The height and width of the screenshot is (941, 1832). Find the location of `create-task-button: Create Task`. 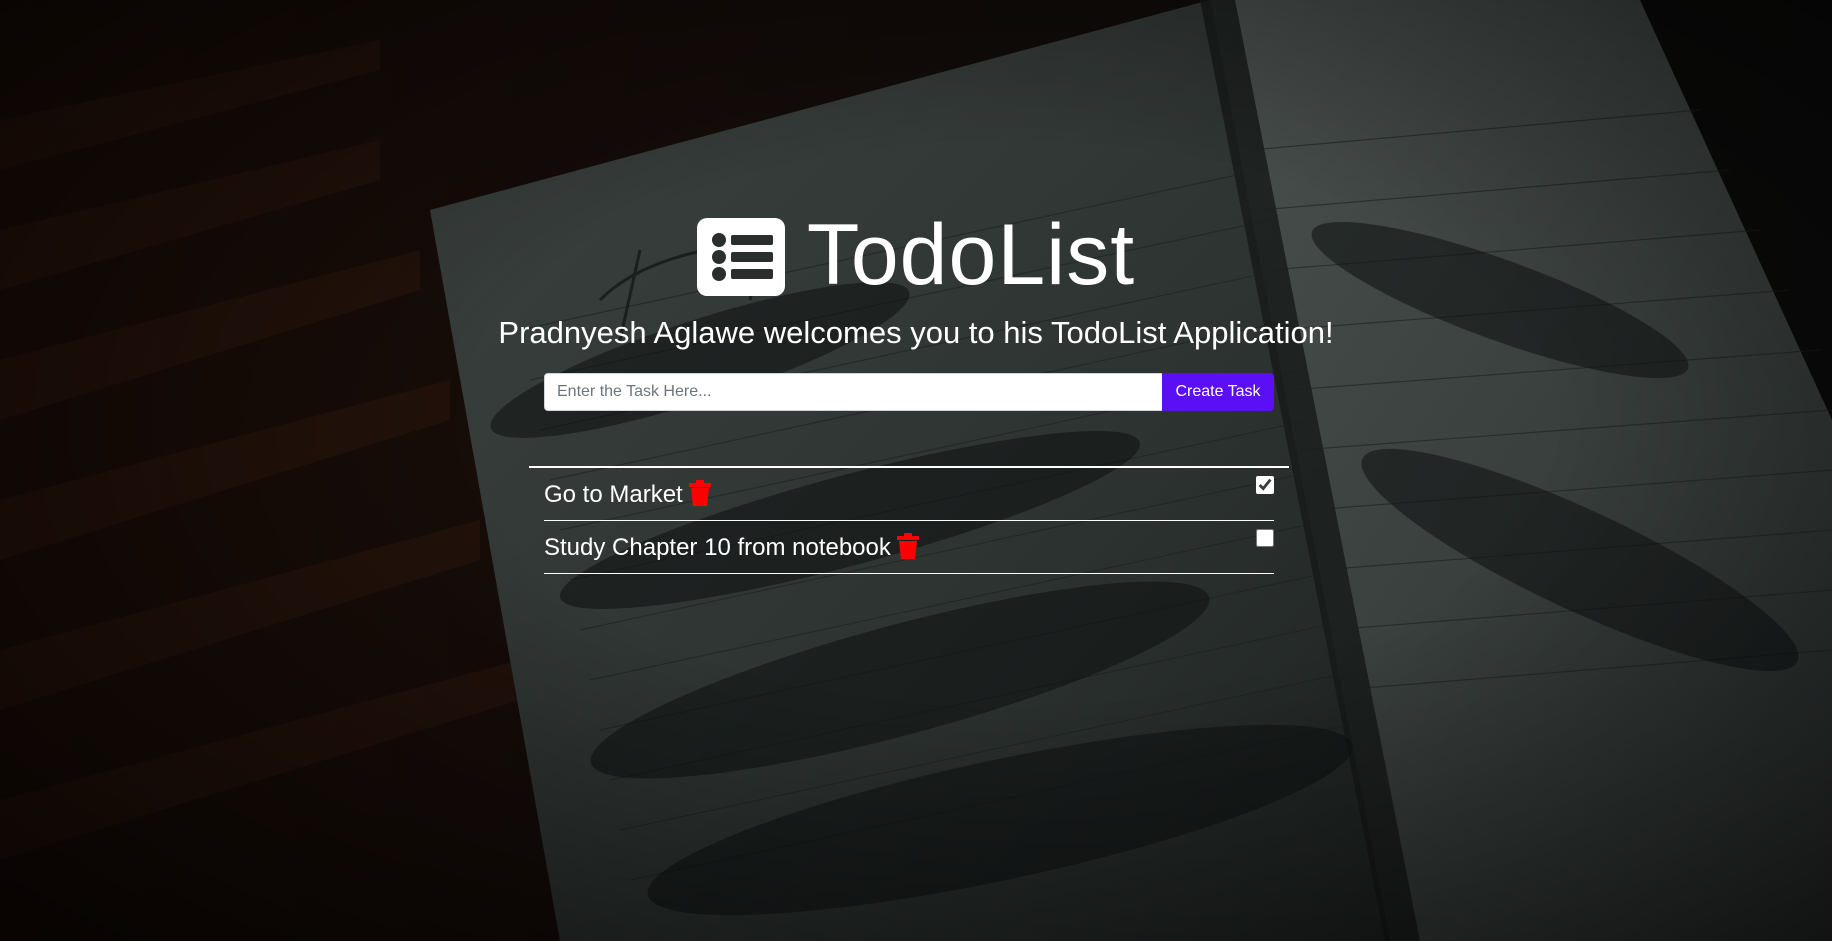

create-task-button: Create Task is located at coordinates (1218, 392).